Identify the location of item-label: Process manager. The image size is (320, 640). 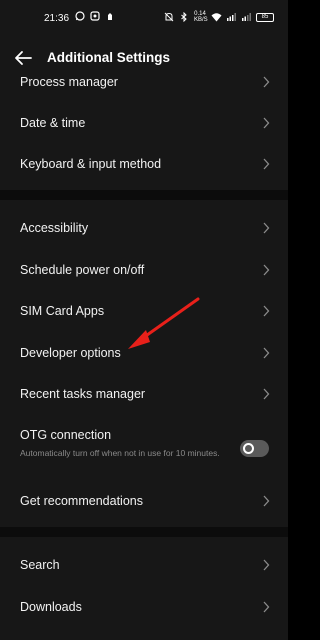
(69, 82).